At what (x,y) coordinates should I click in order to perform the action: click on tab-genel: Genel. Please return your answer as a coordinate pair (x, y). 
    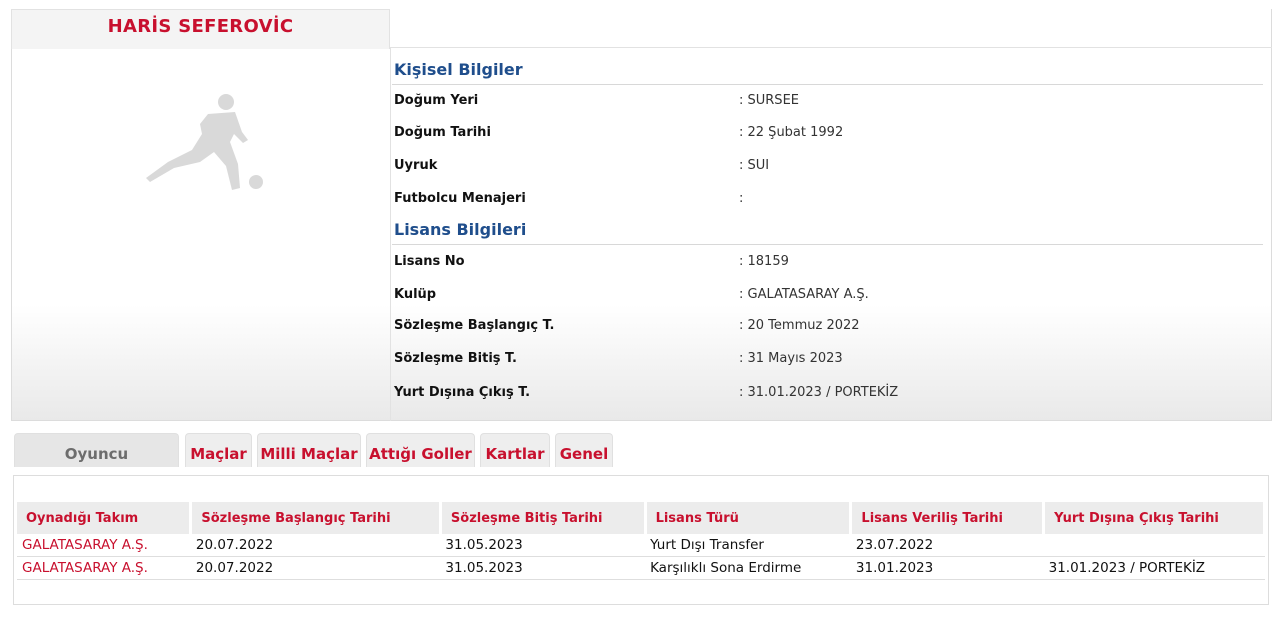
    Looking at the image, I should click on (584, 450).